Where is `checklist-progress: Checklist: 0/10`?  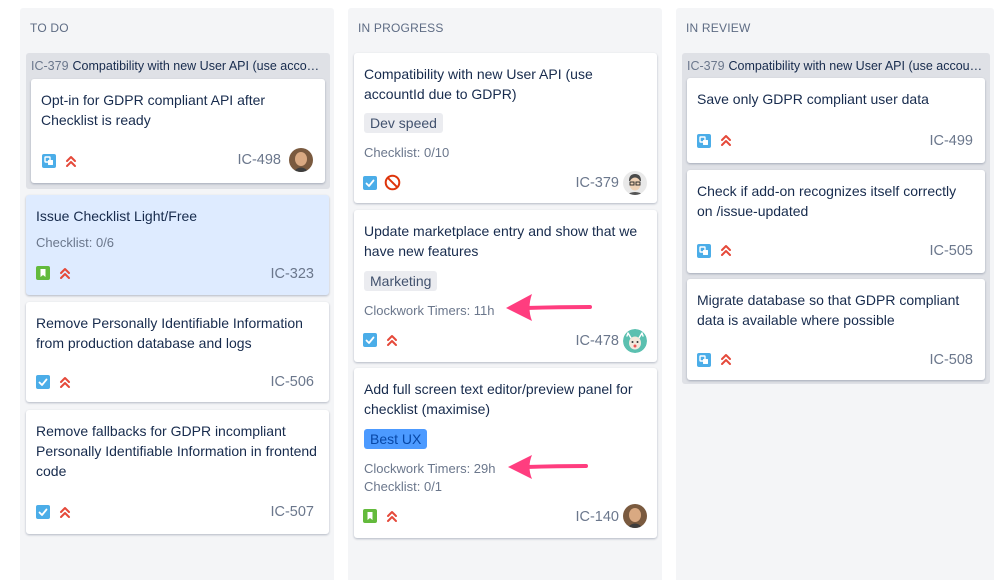 checklist-progress: Checklist: 0/10 is located at coordinates (407, 152).